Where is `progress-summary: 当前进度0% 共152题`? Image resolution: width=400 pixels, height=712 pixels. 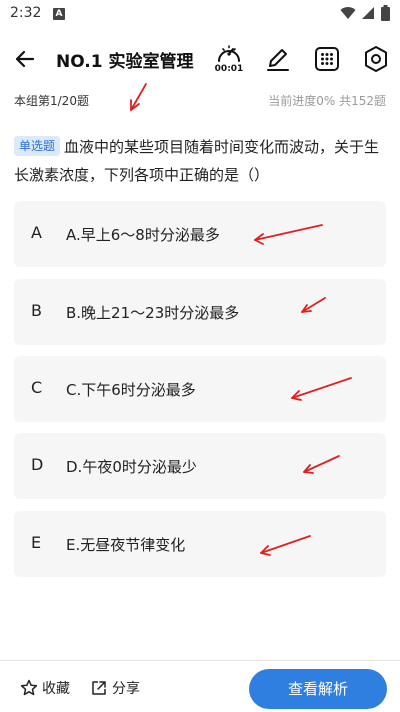 progress-summary: 当前进度0% 共152题 is located at coordinates (327, 100).